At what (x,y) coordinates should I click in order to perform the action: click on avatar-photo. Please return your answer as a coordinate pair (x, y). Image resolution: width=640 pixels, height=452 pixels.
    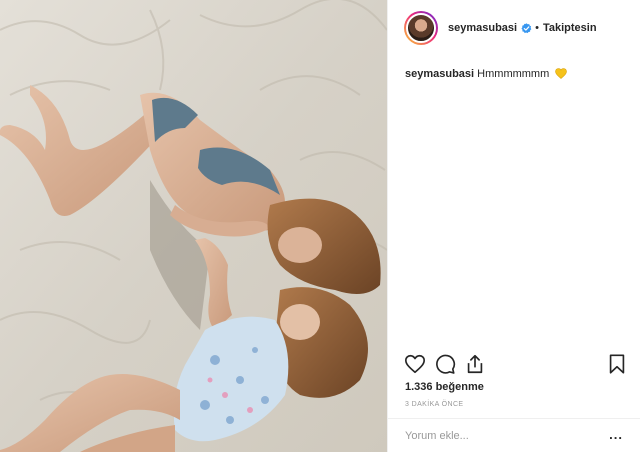
    Looking at the image, I should click on (421, 28).